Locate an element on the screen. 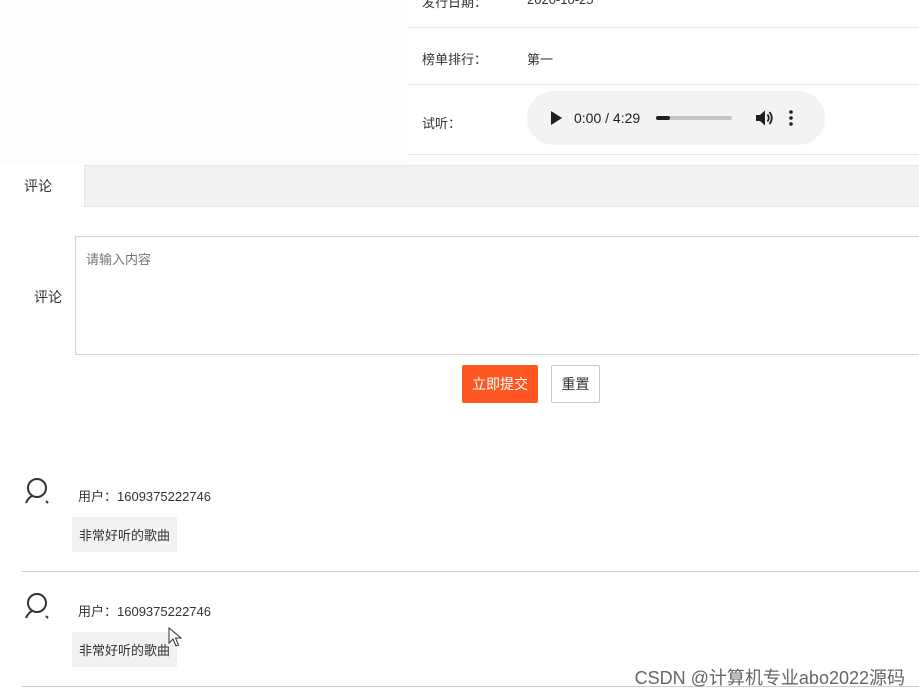 The height and width of the screenshot is (696, 919). audio-label: 试听： is located at coordinates (442, 123).